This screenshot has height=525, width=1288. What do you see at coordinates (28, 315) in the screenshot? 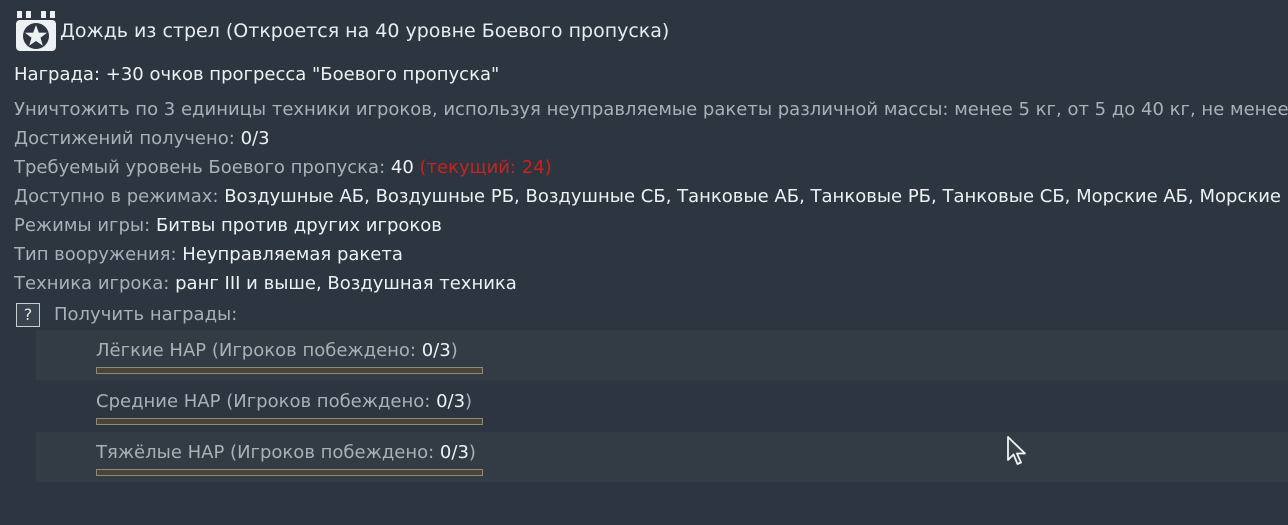
I see `help-icon: ?` at bounding box center [28, 315].